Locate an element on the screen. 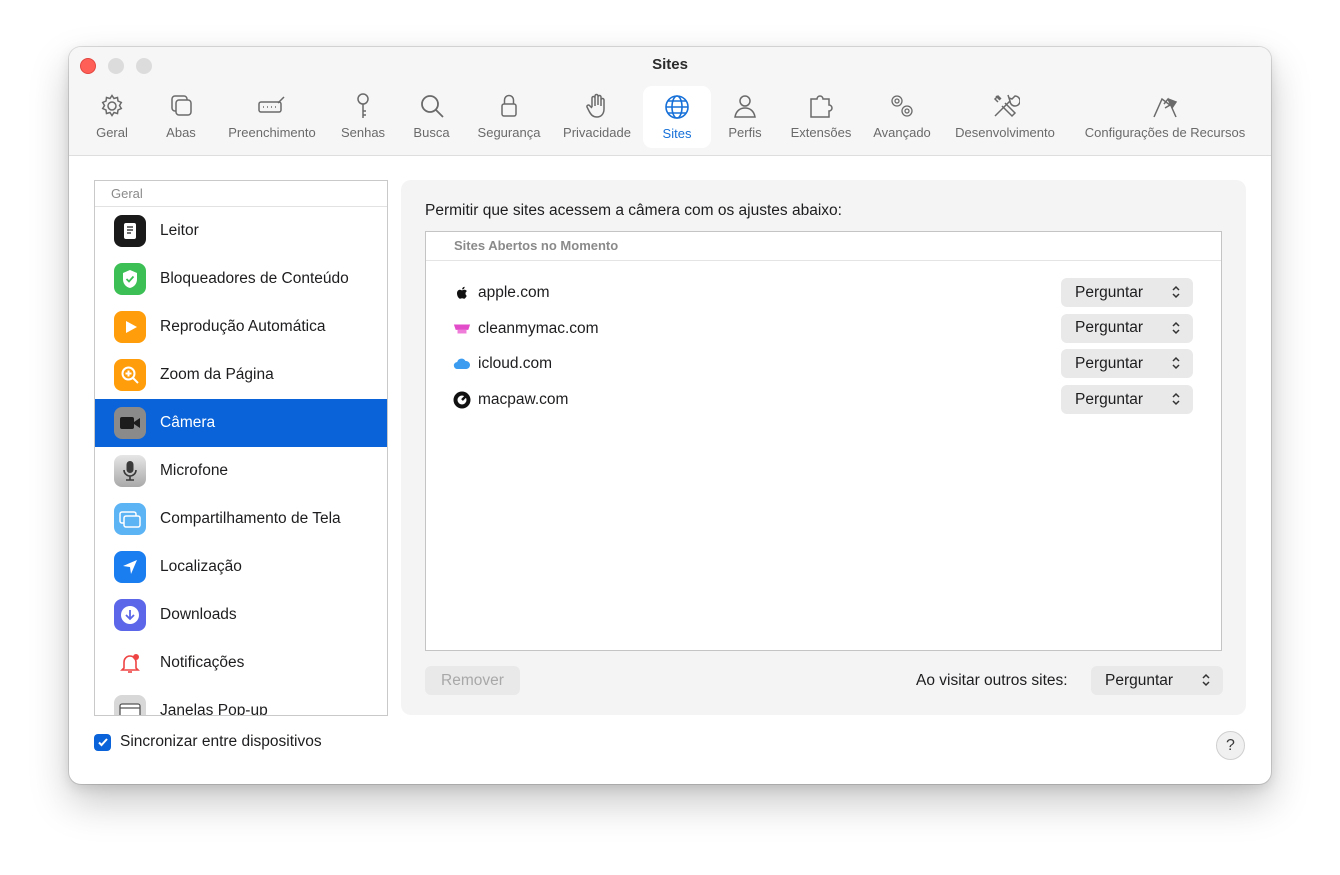 The image size is (1340, 875). site-domain: icloud.com is located at coordinates (515, 364).